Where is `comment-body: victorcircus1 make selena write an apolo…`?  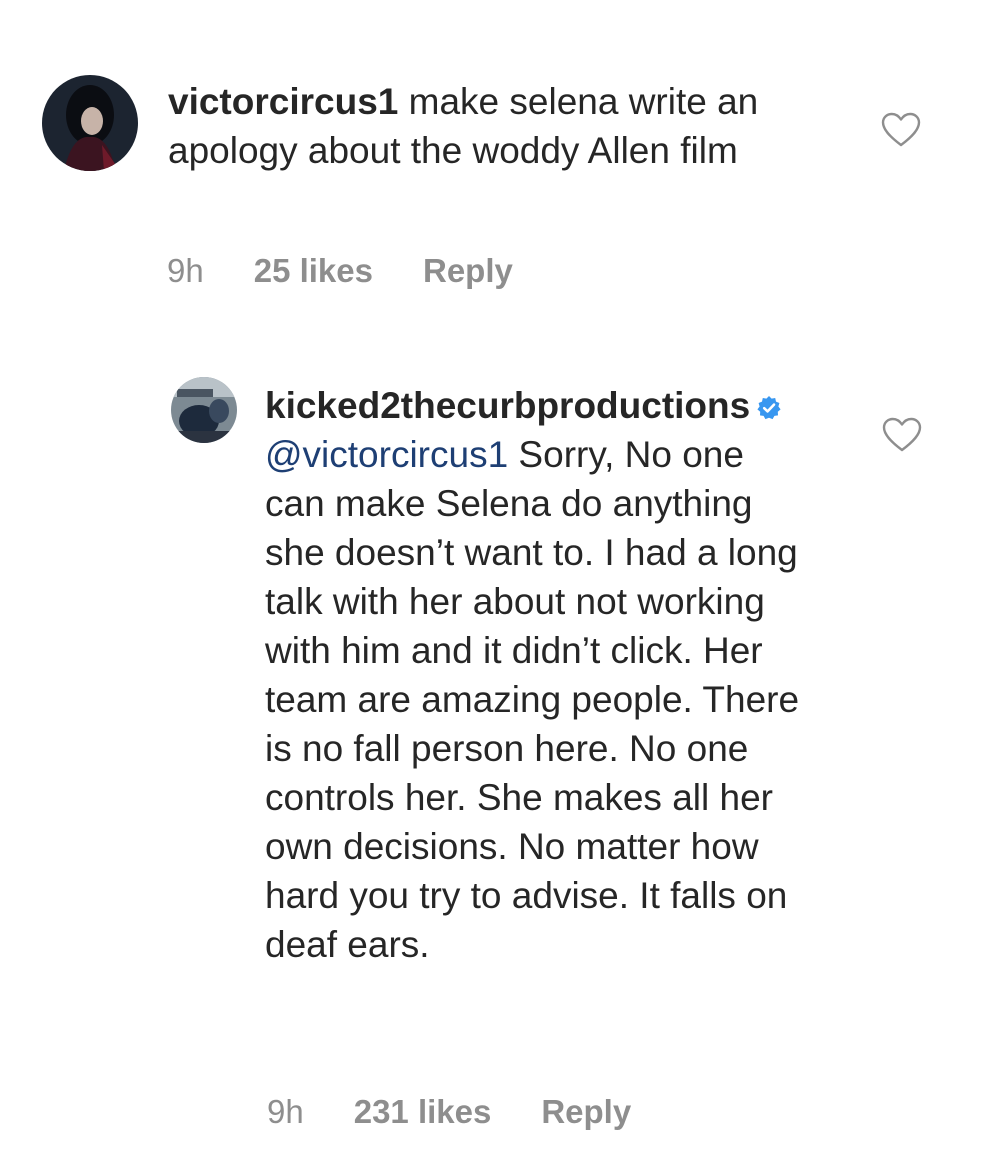
comment-body: victorcircus1 make selena write an apolo… is located at coordinates (498, 126).